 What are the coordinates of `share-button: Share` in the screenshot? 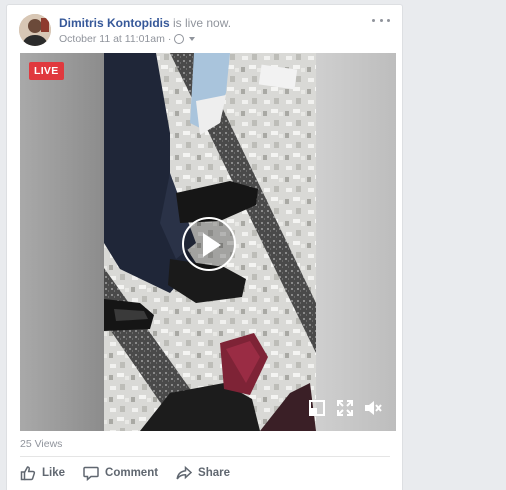 It's located at (203, 473).